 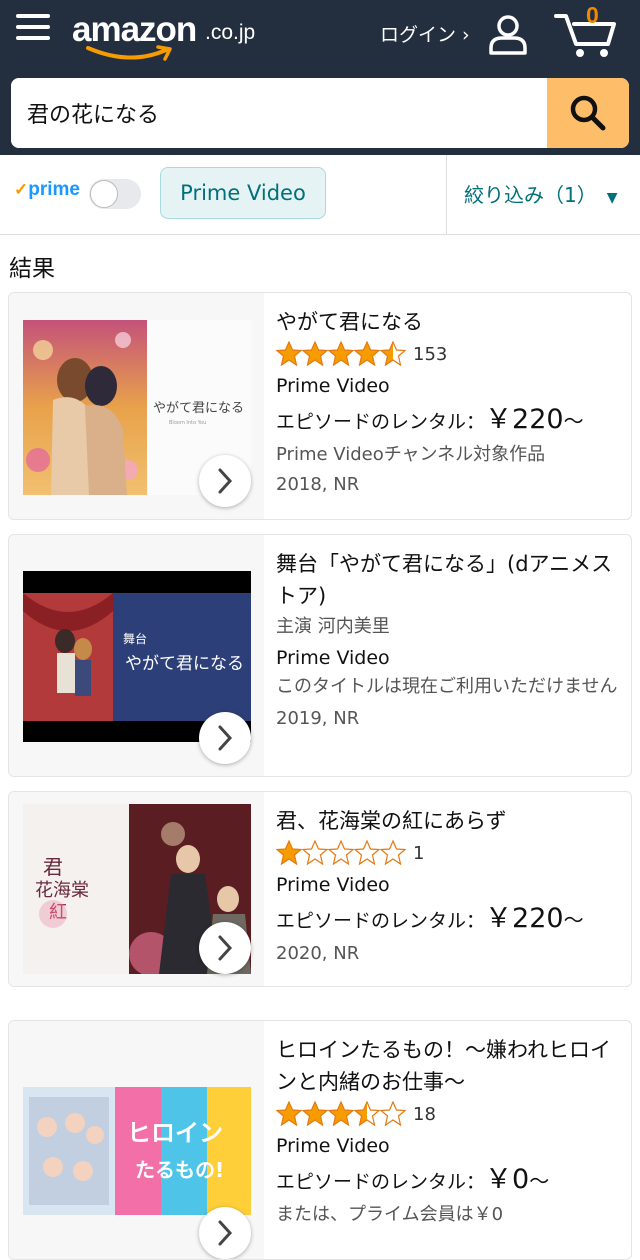 I want to click on search-input, so click(x=280, y=113).